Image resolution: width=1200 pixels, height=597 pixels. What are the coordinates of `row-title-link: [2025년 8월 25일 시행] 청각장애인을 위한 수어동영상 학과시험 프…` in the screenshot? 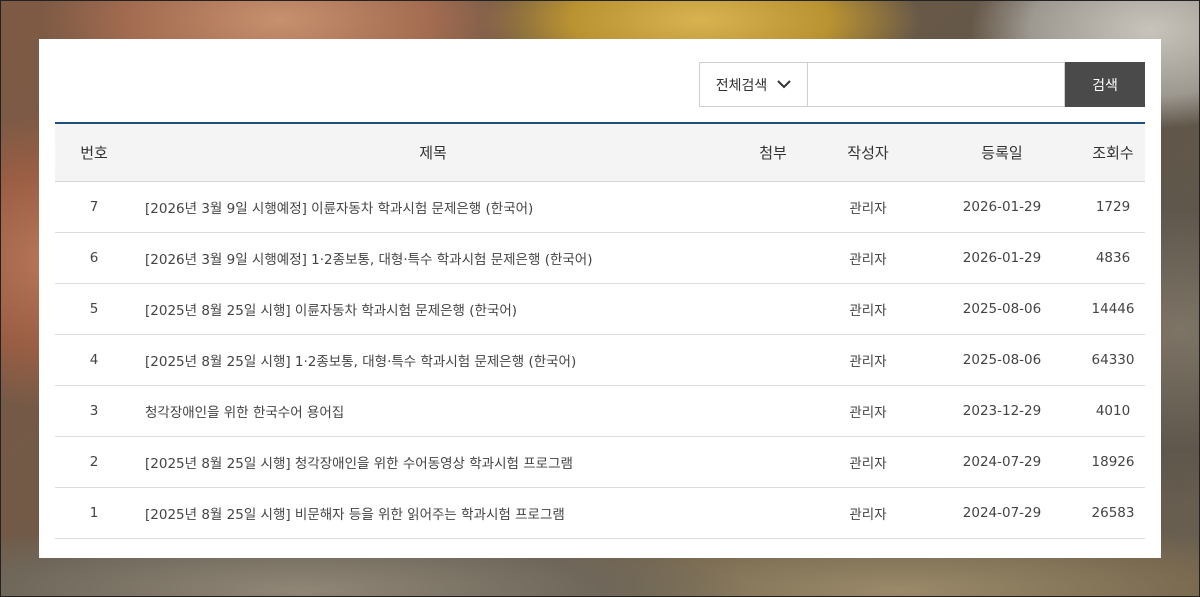 It's located at (433, 462).